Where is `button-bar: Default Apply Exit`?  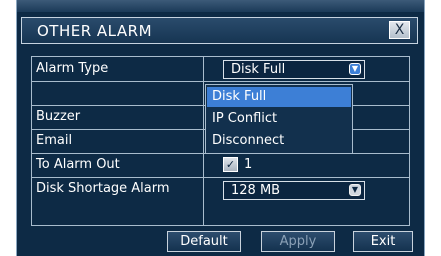 button-bar: Default Apply Exit is located at coordinates (221, 242).